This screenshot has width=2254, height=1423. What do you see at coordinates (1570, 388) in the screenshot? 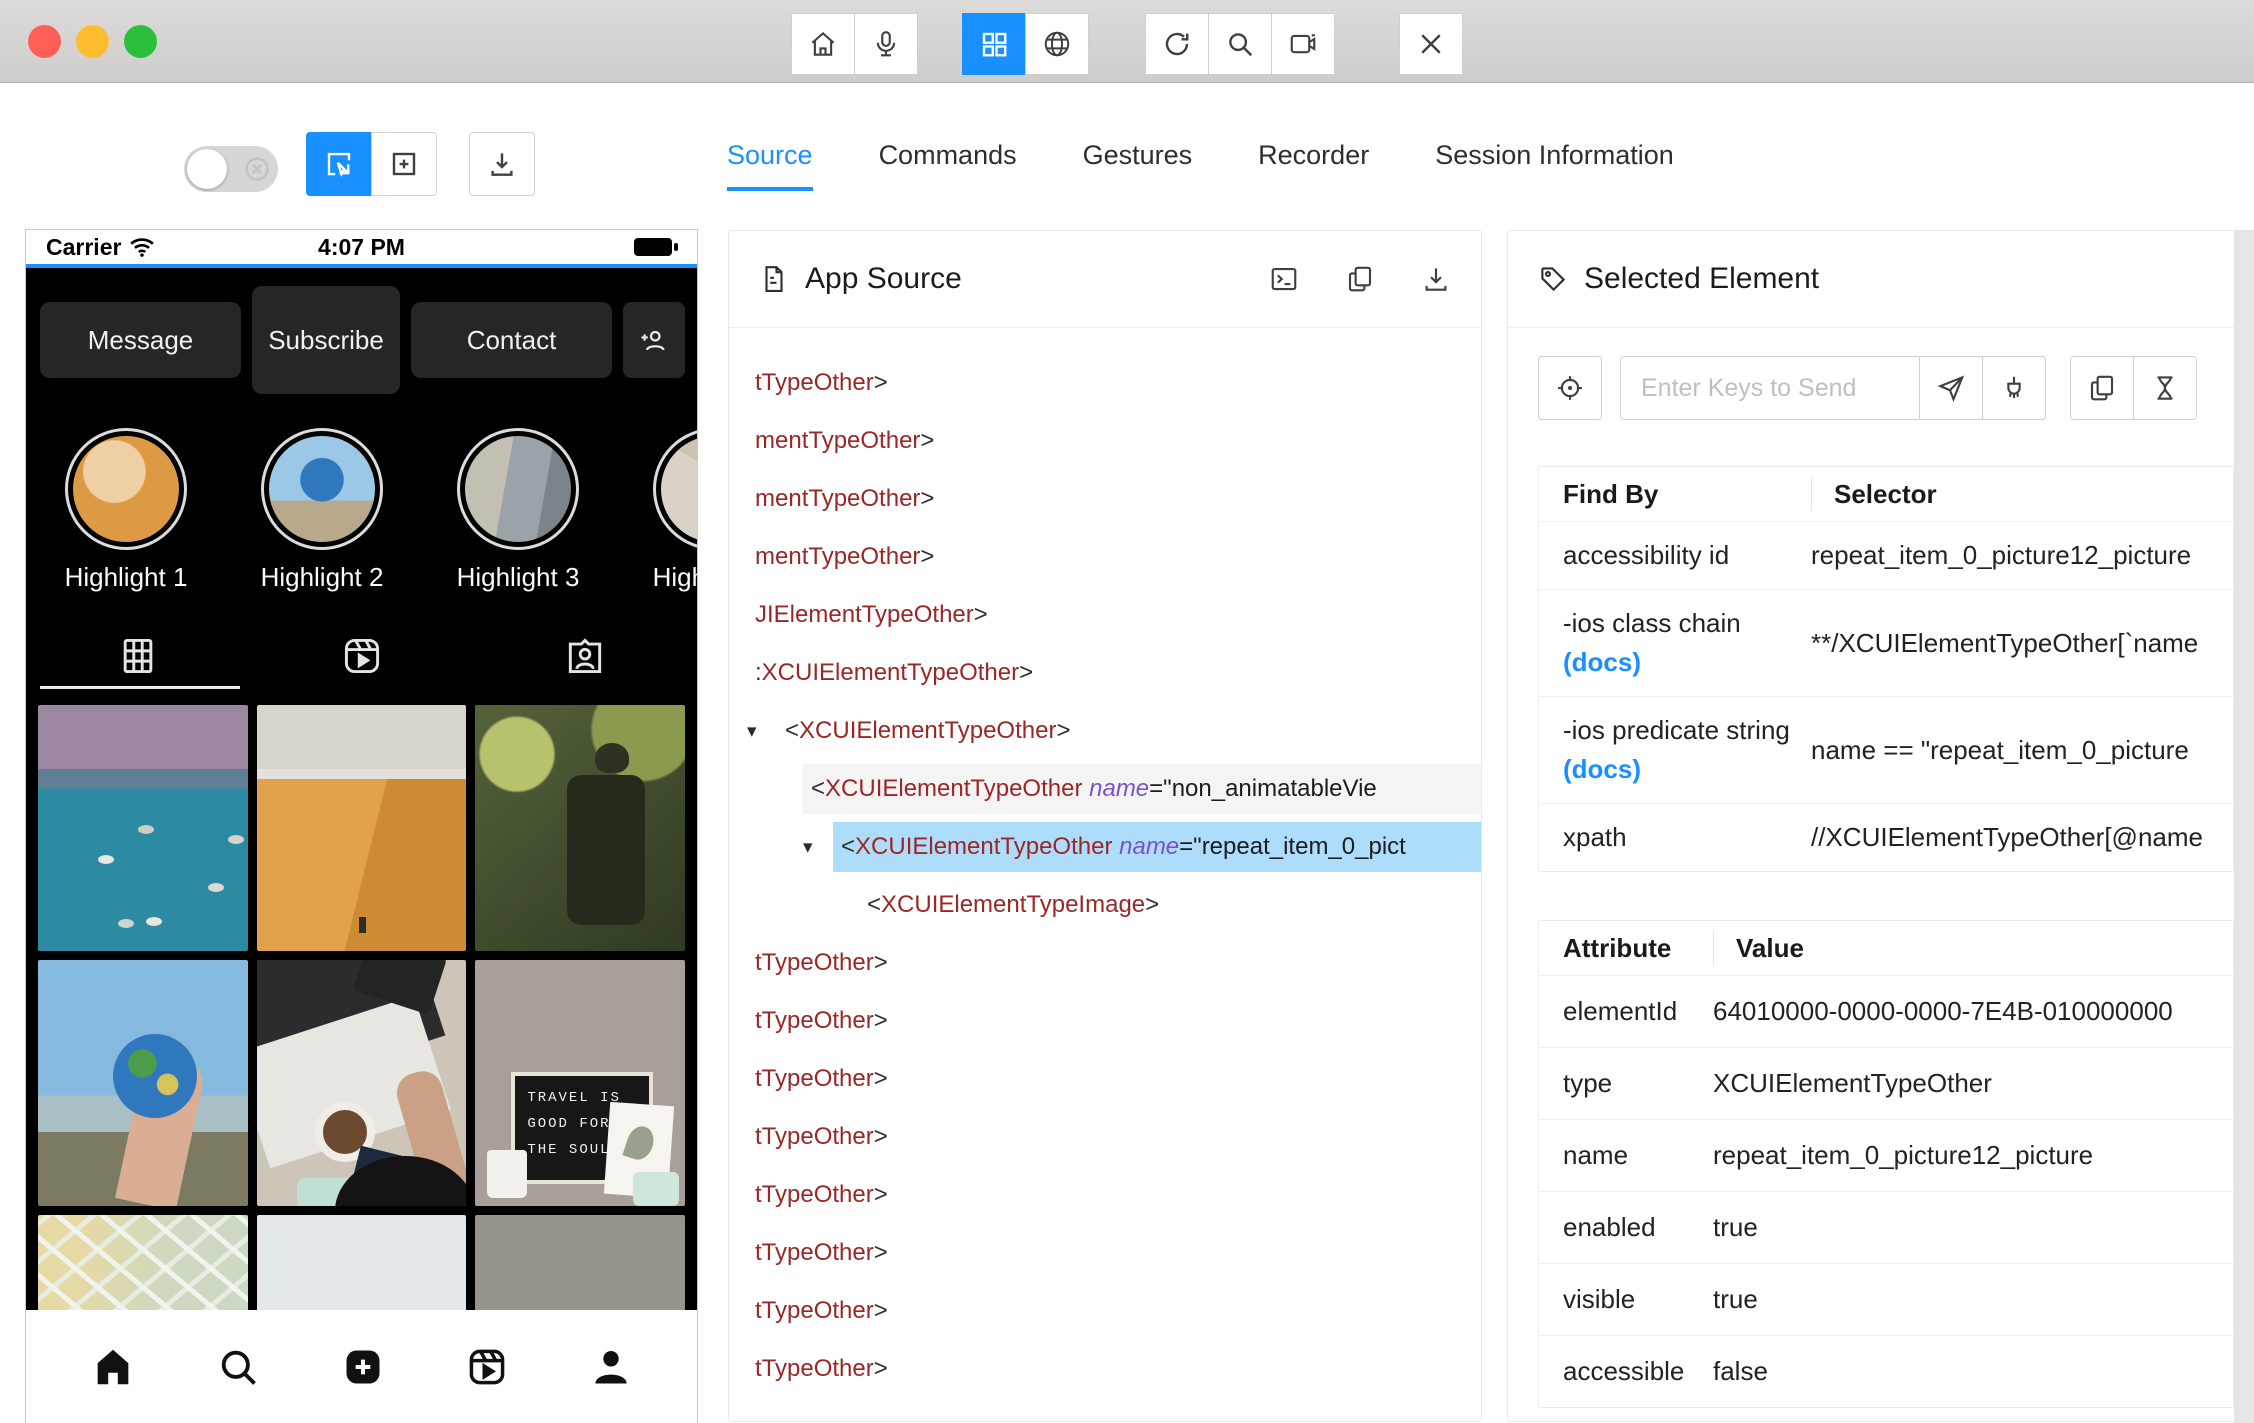
I see `locate-element-button` at bounding box center [1570, 388].